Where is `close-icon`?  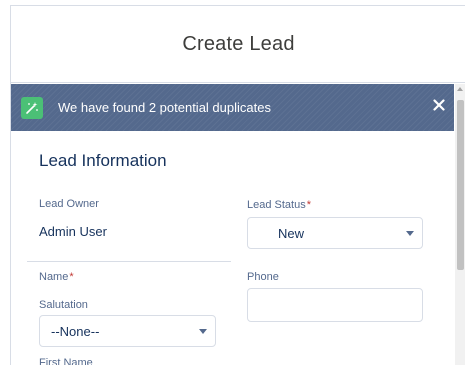
close-icon is located at coordinates (439, 105).